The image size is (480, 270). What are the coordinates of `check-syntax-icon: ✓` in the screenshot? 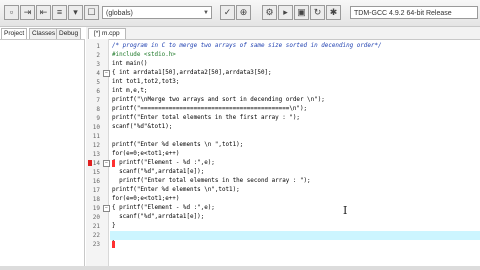 It's located at (227, 12).